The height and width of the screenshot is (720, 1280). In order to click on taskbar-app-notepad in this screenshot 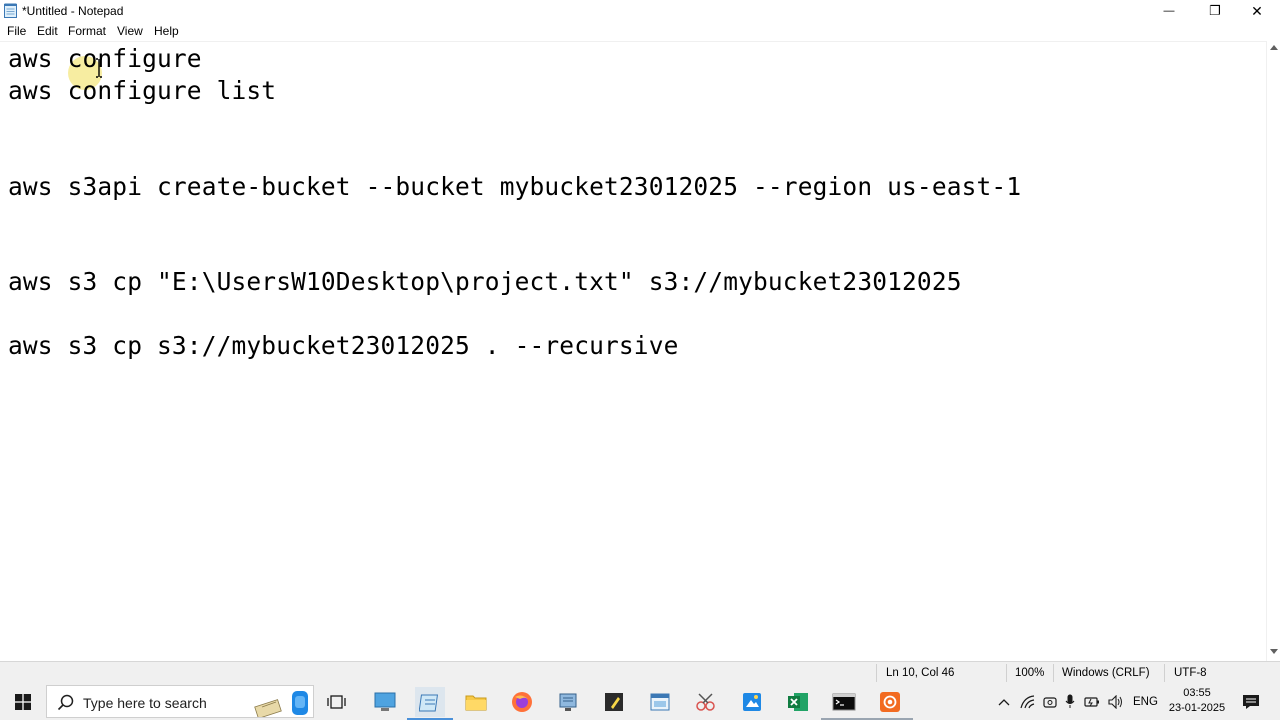, I will do `click(430, 702)`.